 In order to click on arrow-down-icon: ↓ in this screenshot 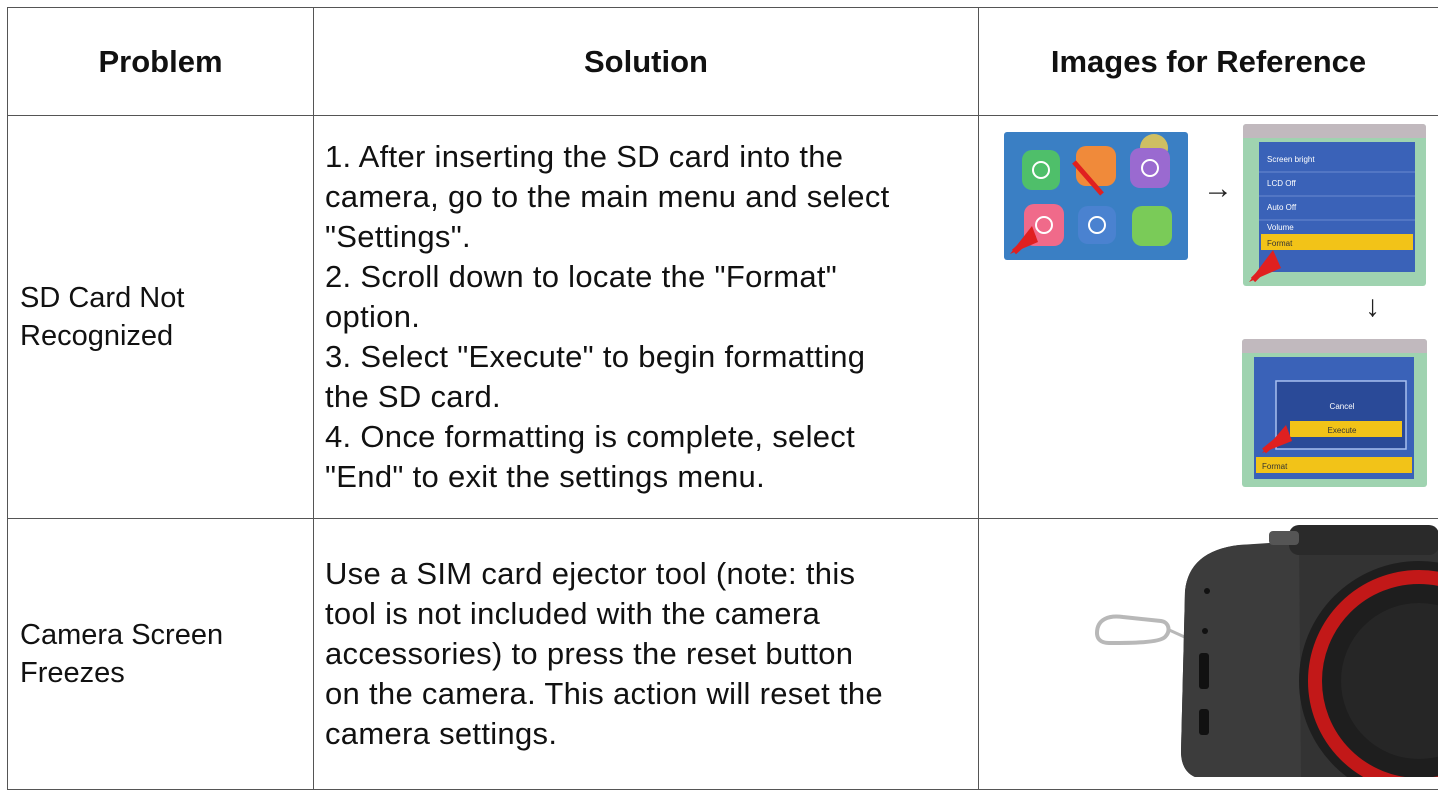, I will do `click(1372, 307)`.